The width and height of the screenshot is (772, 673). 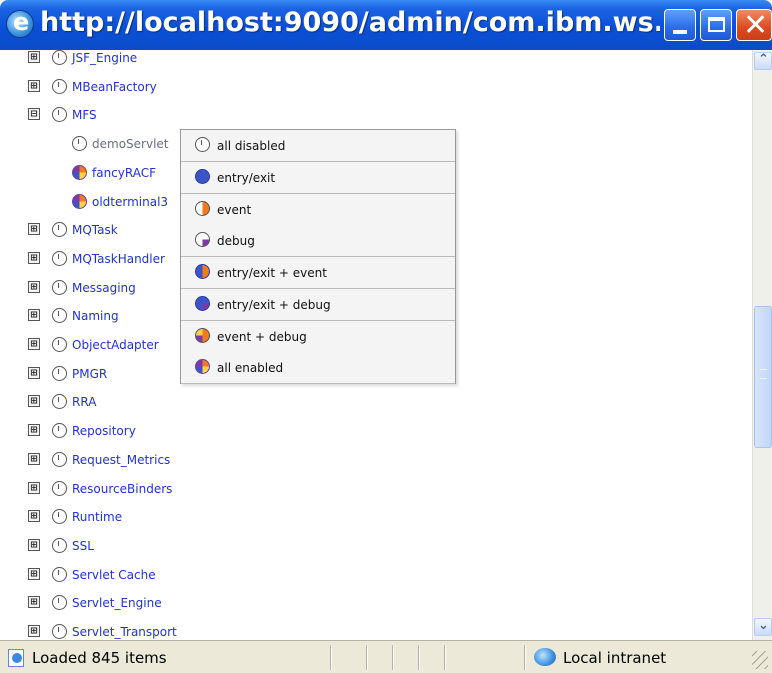 I want to click on chevron-up-icon: ⌃, so click(x=763, y=59).